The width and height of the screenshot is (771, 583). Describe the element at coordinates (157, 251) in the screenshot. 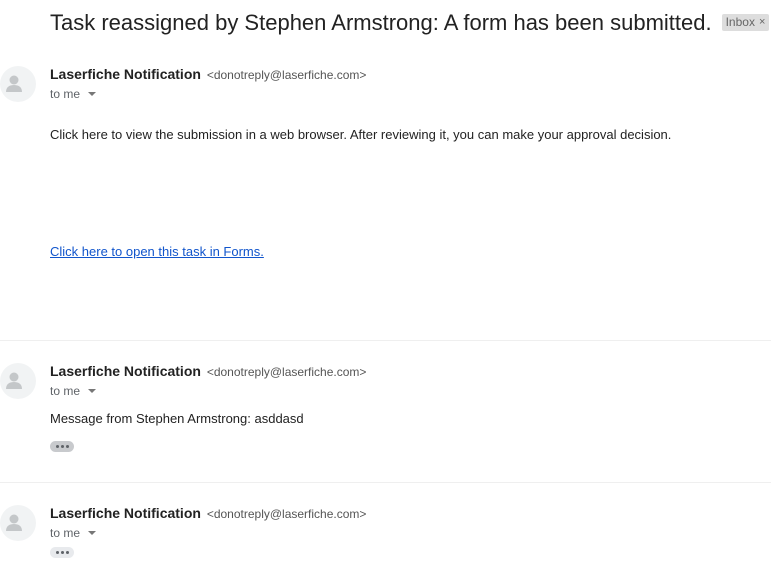

I see `open-task-link: Click here to open this task in Forms.` at that location.